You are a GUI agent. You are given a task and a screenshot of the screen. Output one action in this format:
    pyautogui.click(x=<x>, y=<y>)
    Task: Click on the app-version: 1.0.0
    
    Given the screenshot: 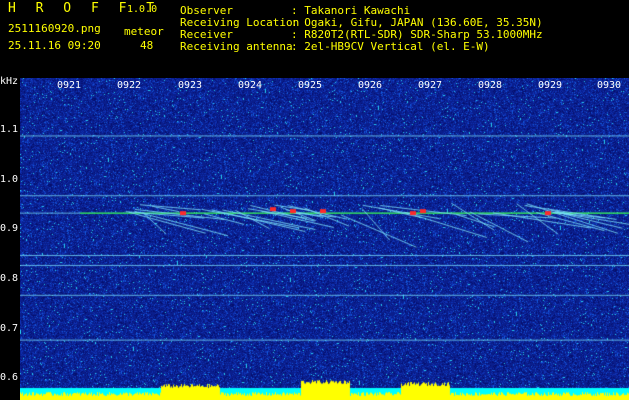 What is the action you would take?
    pyautogui.click(x=142, y=9)
    